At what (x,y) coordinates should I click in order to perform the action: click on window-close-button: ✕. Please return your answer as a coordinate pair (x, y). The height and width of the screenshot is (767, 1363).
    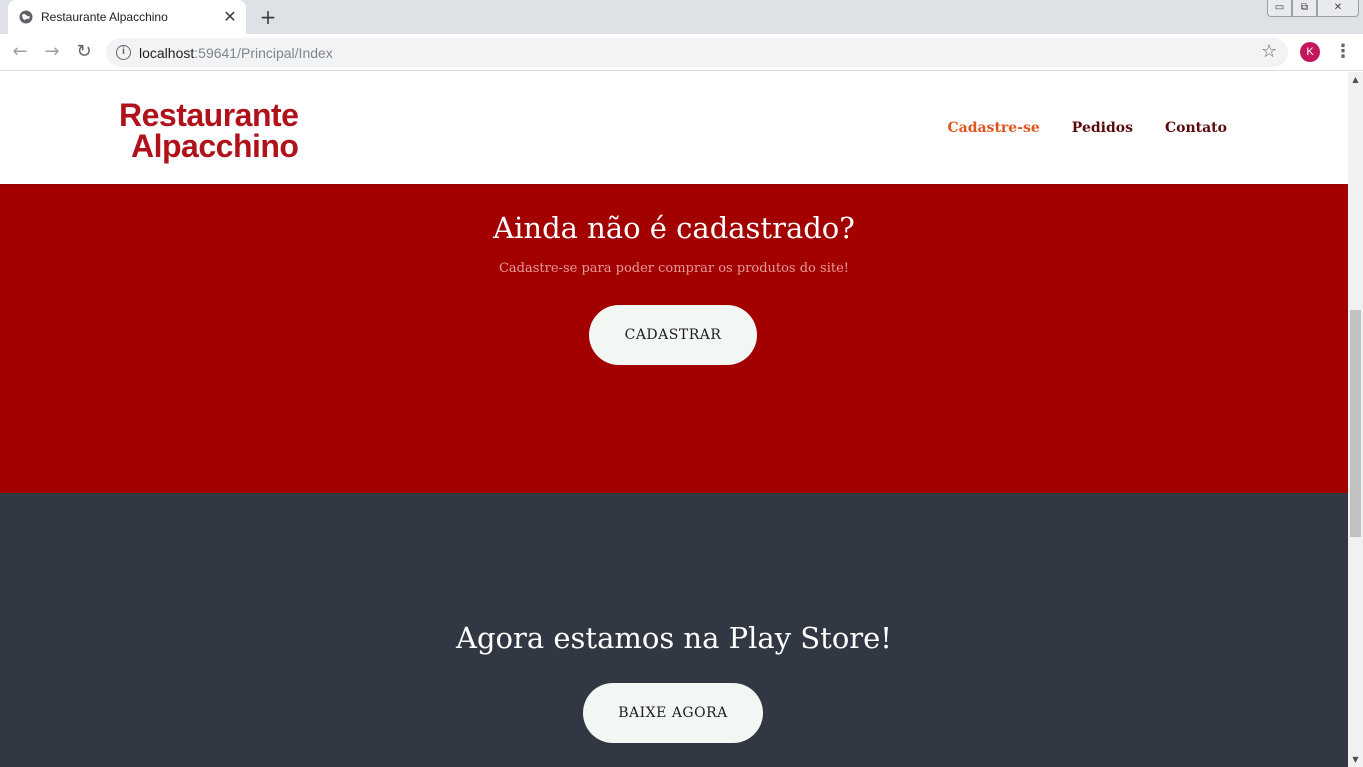
    Looking at the image, I should click on (1338, 8).